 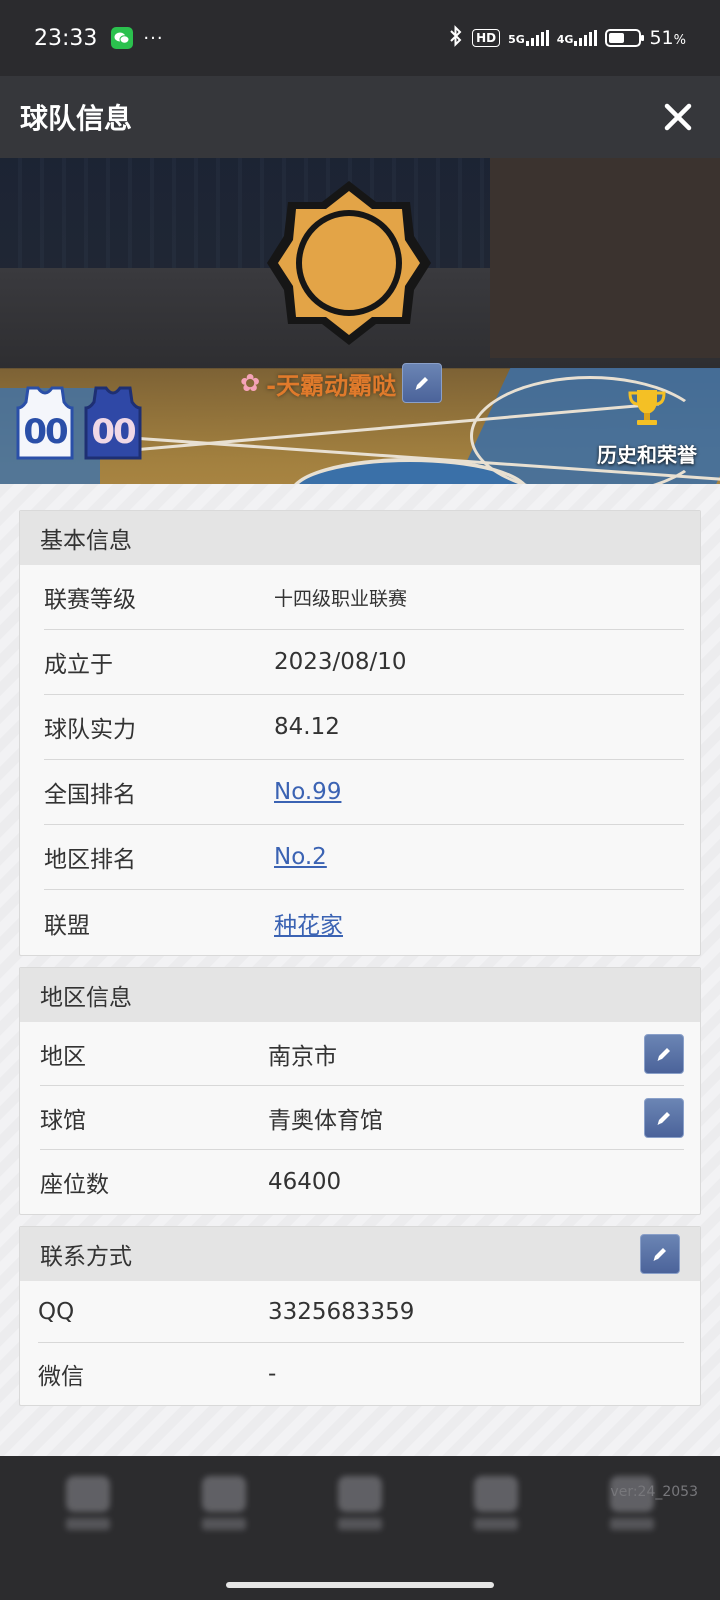 What do you see at coordinates (153, 38) in the screenshot?
I see `more-notifications-icon: ···` at bounding box center [153, 38].